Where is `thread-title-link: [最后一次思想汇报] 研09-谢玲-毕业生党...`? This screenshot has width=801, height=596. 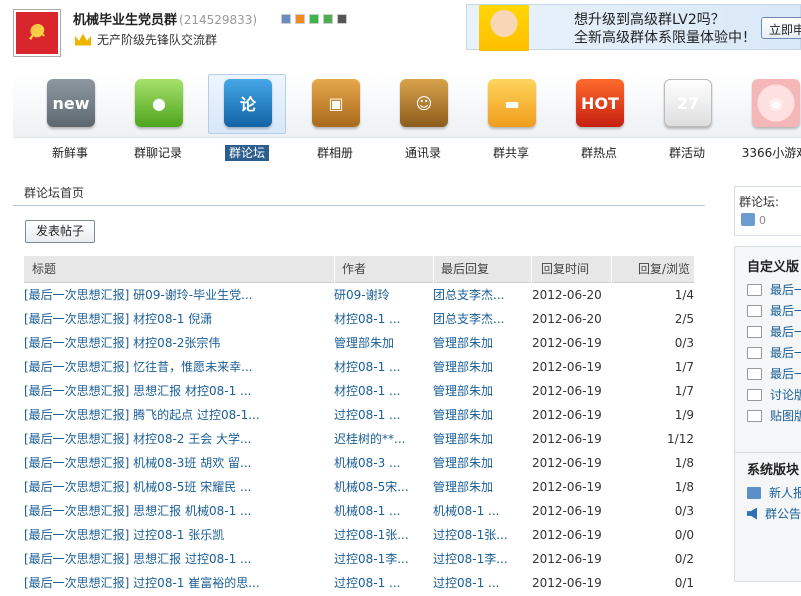 thread-title-link: [最后一次思想汇报] 研09-谢玲-毕业生党... is located at coordinates (179, 295).